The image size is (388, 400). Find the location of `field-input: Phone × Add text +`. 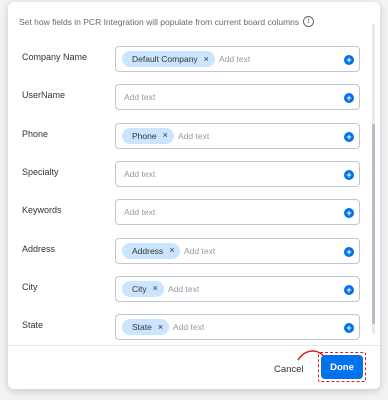

field-input: Phone × Add text + is located at coordinates (237, 135).